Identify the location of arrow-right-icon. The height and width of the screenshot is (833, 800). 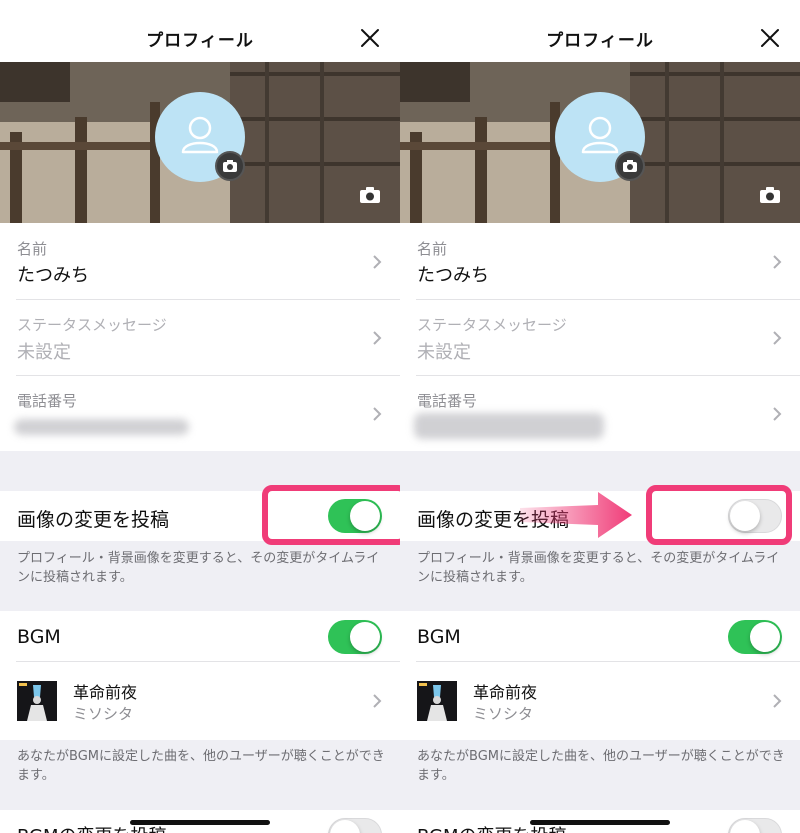
(576, 515).